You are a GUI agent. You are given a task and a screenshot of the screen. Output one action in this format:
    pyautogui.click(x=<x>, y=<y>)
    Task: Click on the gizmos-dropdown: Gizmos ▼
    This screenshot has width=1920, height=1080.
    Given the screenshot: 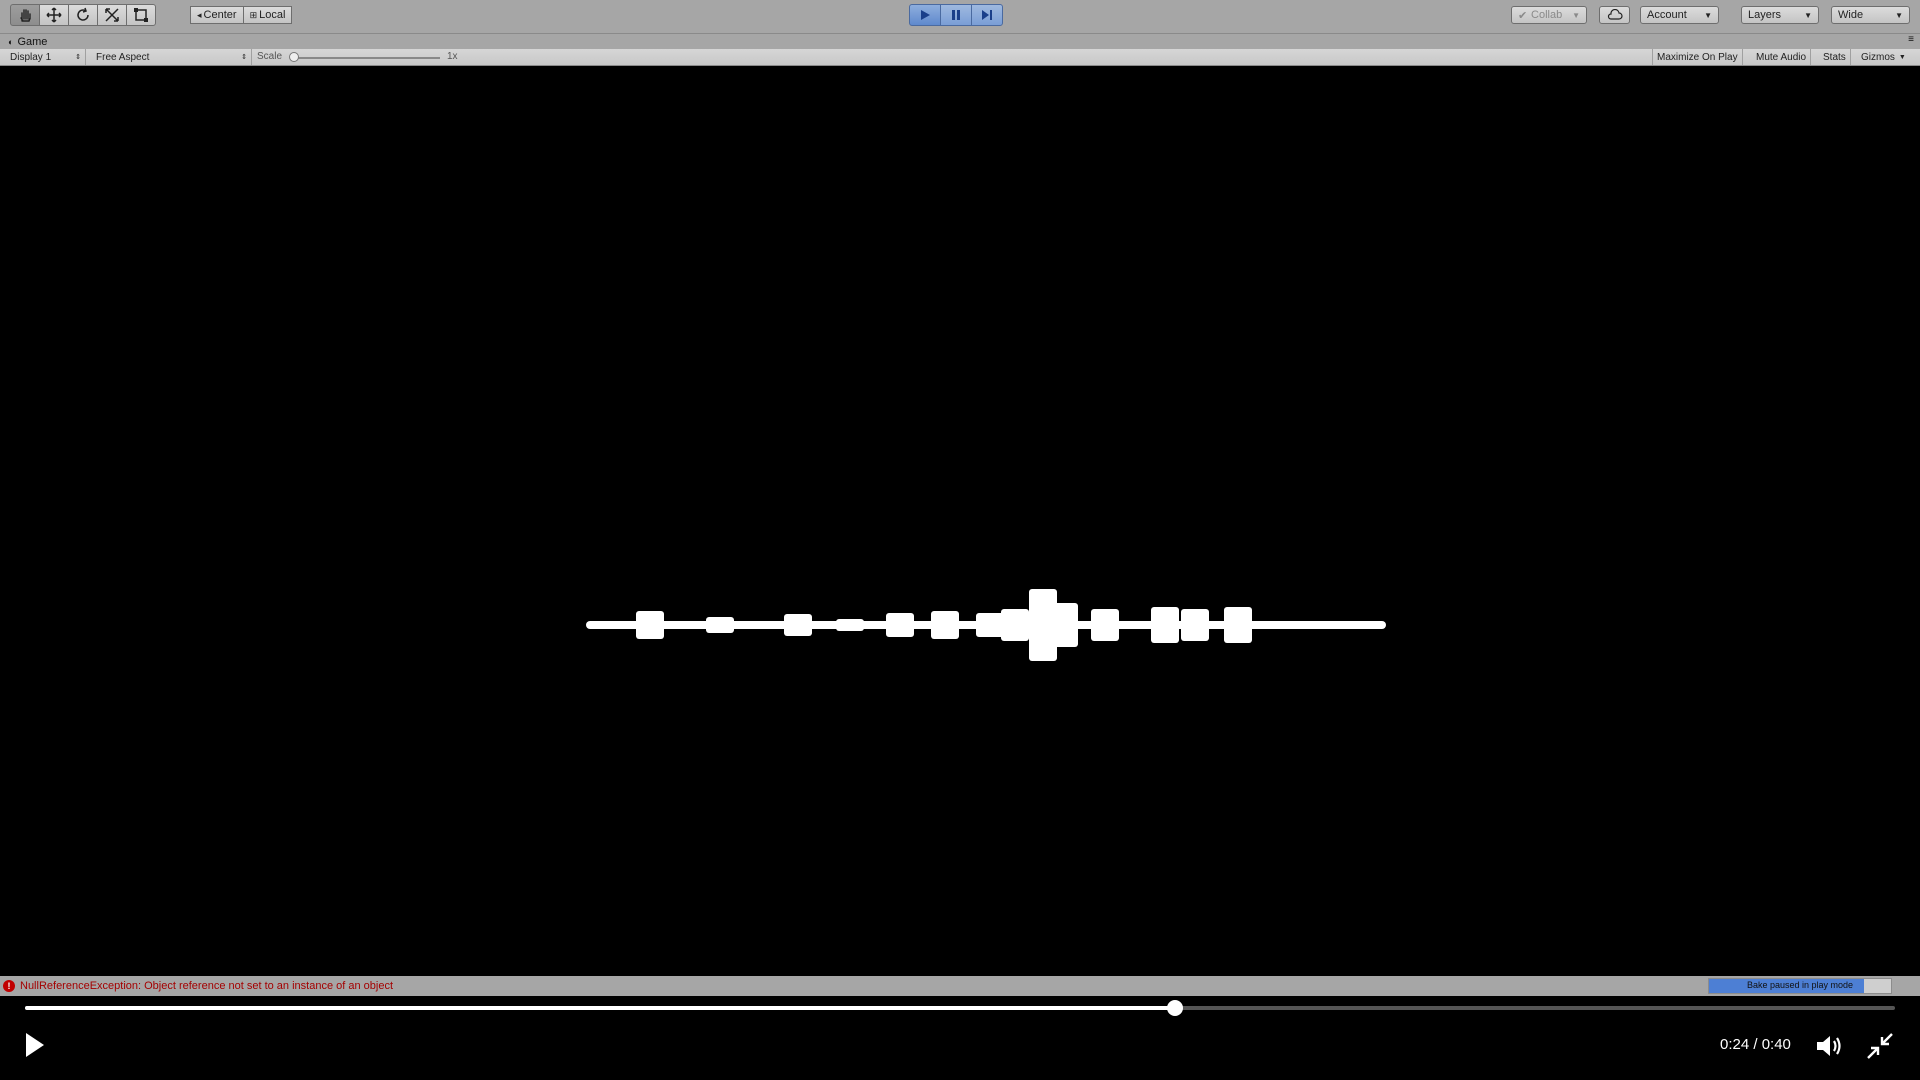 What is the action you would take?
    pyautogui.click(x=1883, y=57)
    